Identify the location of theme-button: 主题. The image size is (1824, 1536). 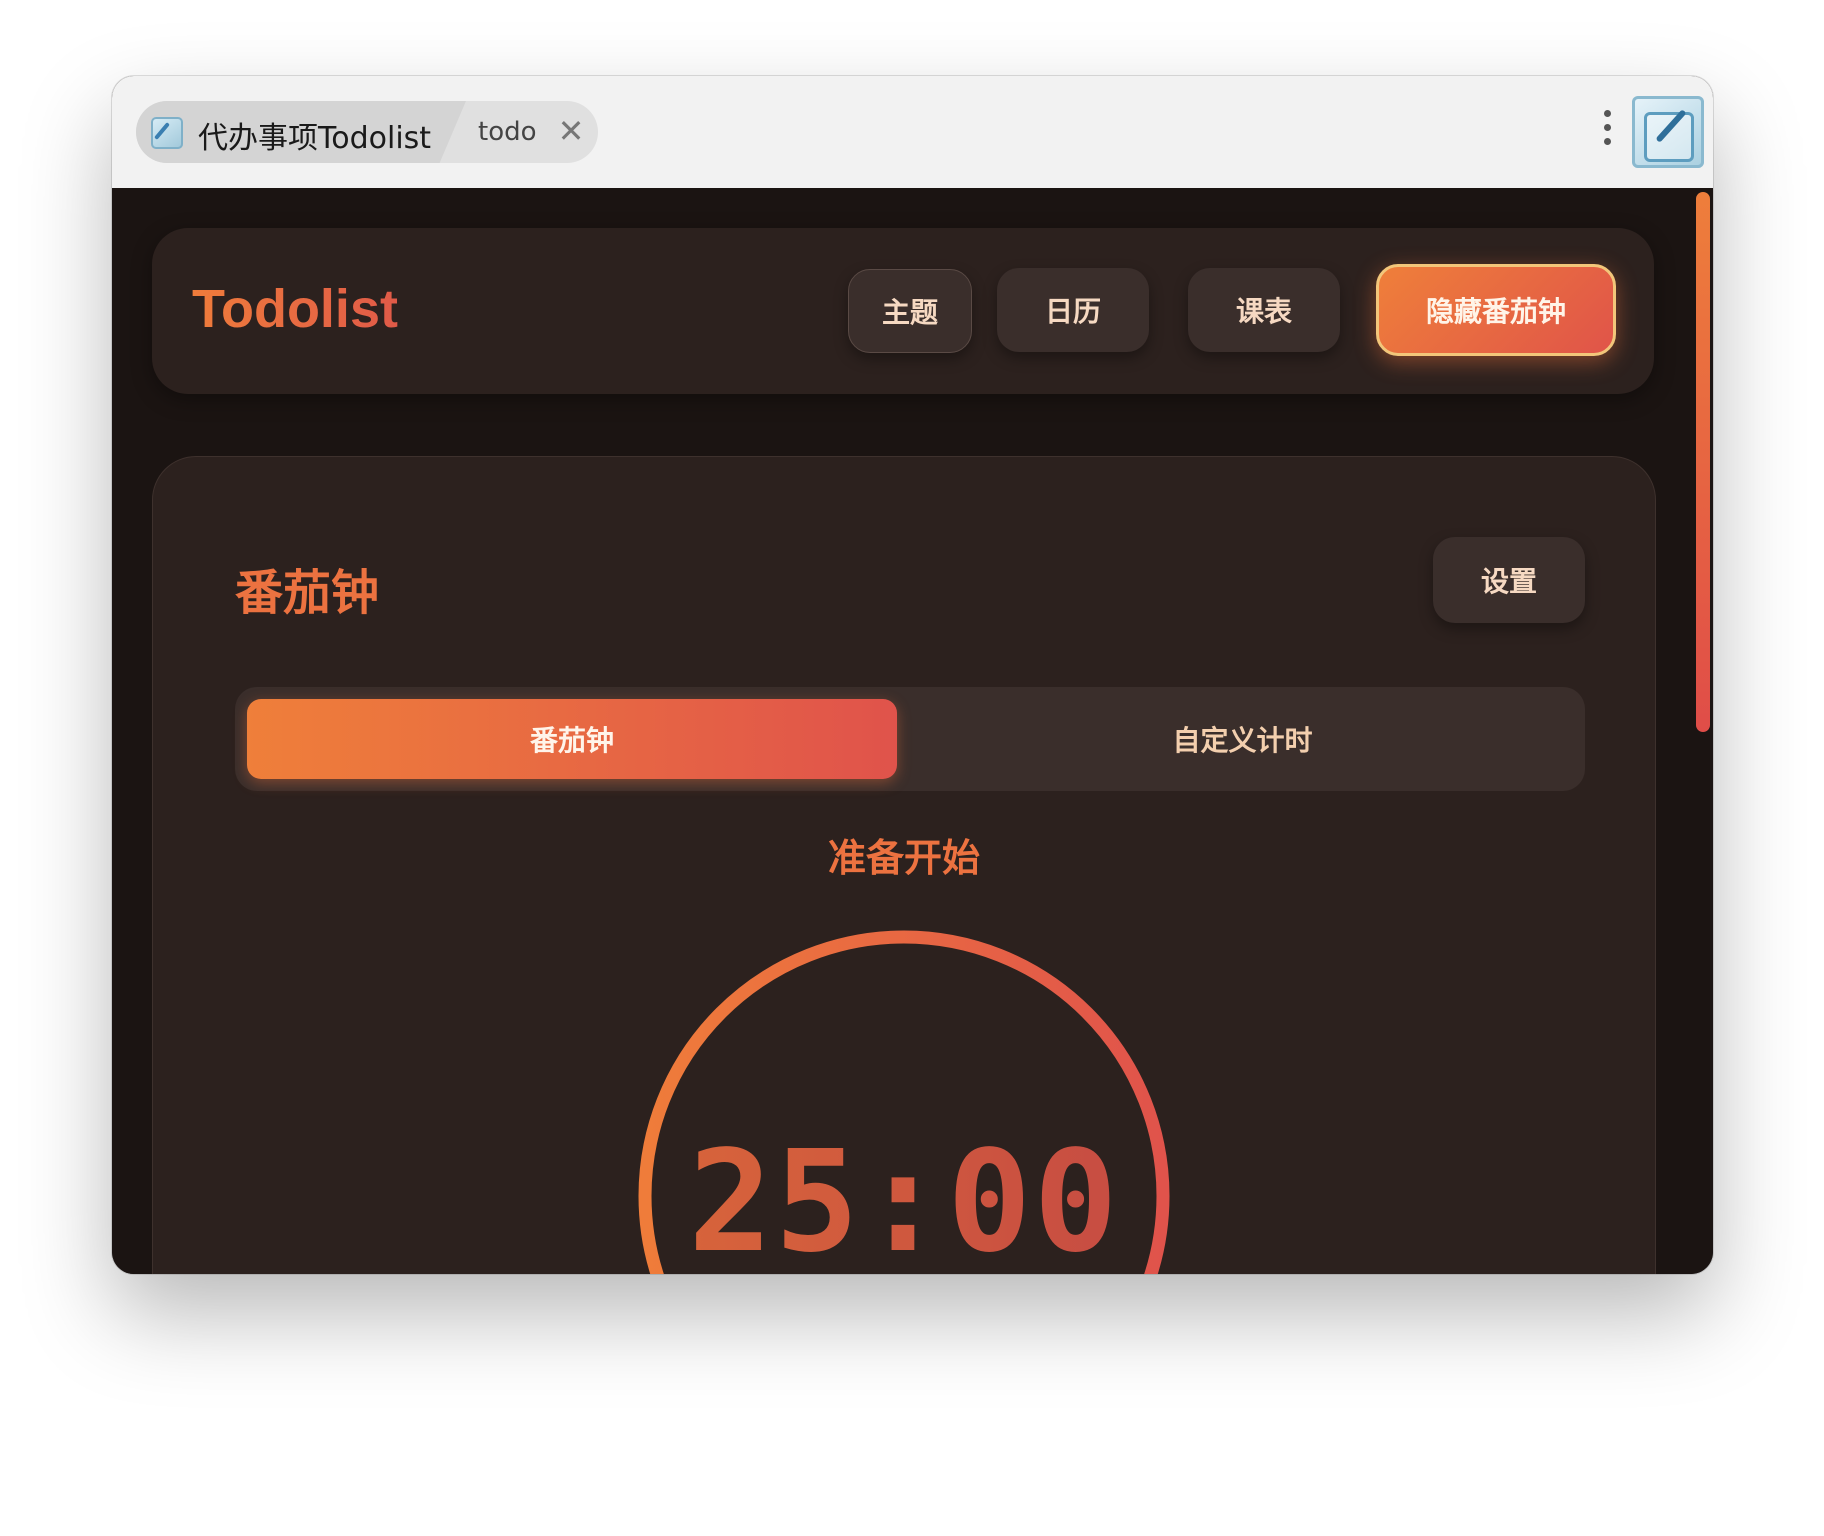
(910, 311).